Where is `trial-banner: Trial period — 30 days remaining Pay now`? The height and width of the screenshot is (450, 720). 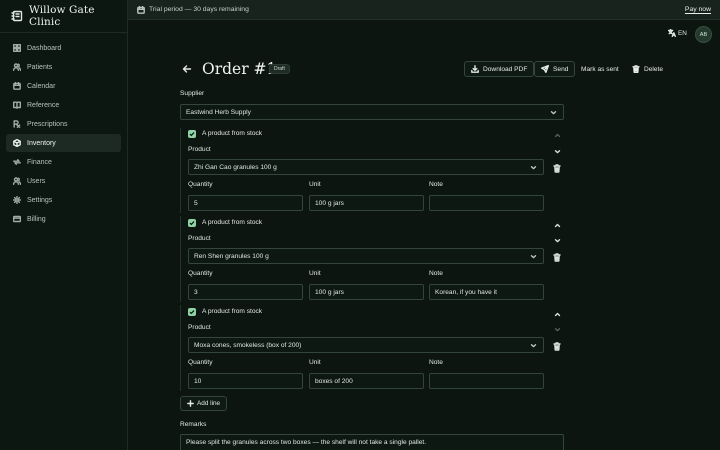
trial-banner: Trial period — 30 days remaining Pay now is located at coordinates (424, 10).